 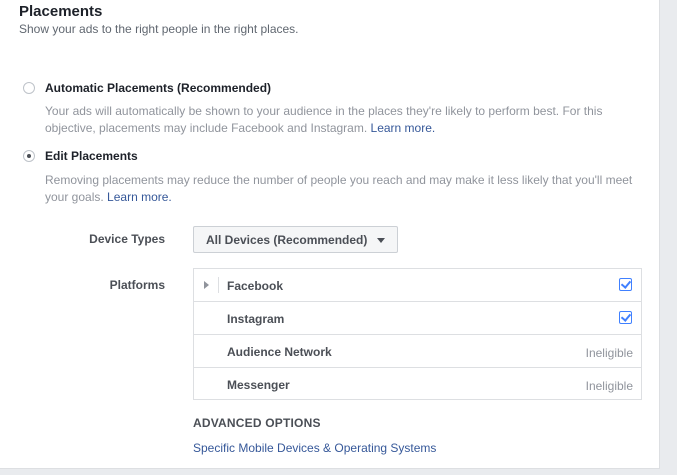 I want to click on platform-row-instagram: Instagram, so click(x=417, y=318).